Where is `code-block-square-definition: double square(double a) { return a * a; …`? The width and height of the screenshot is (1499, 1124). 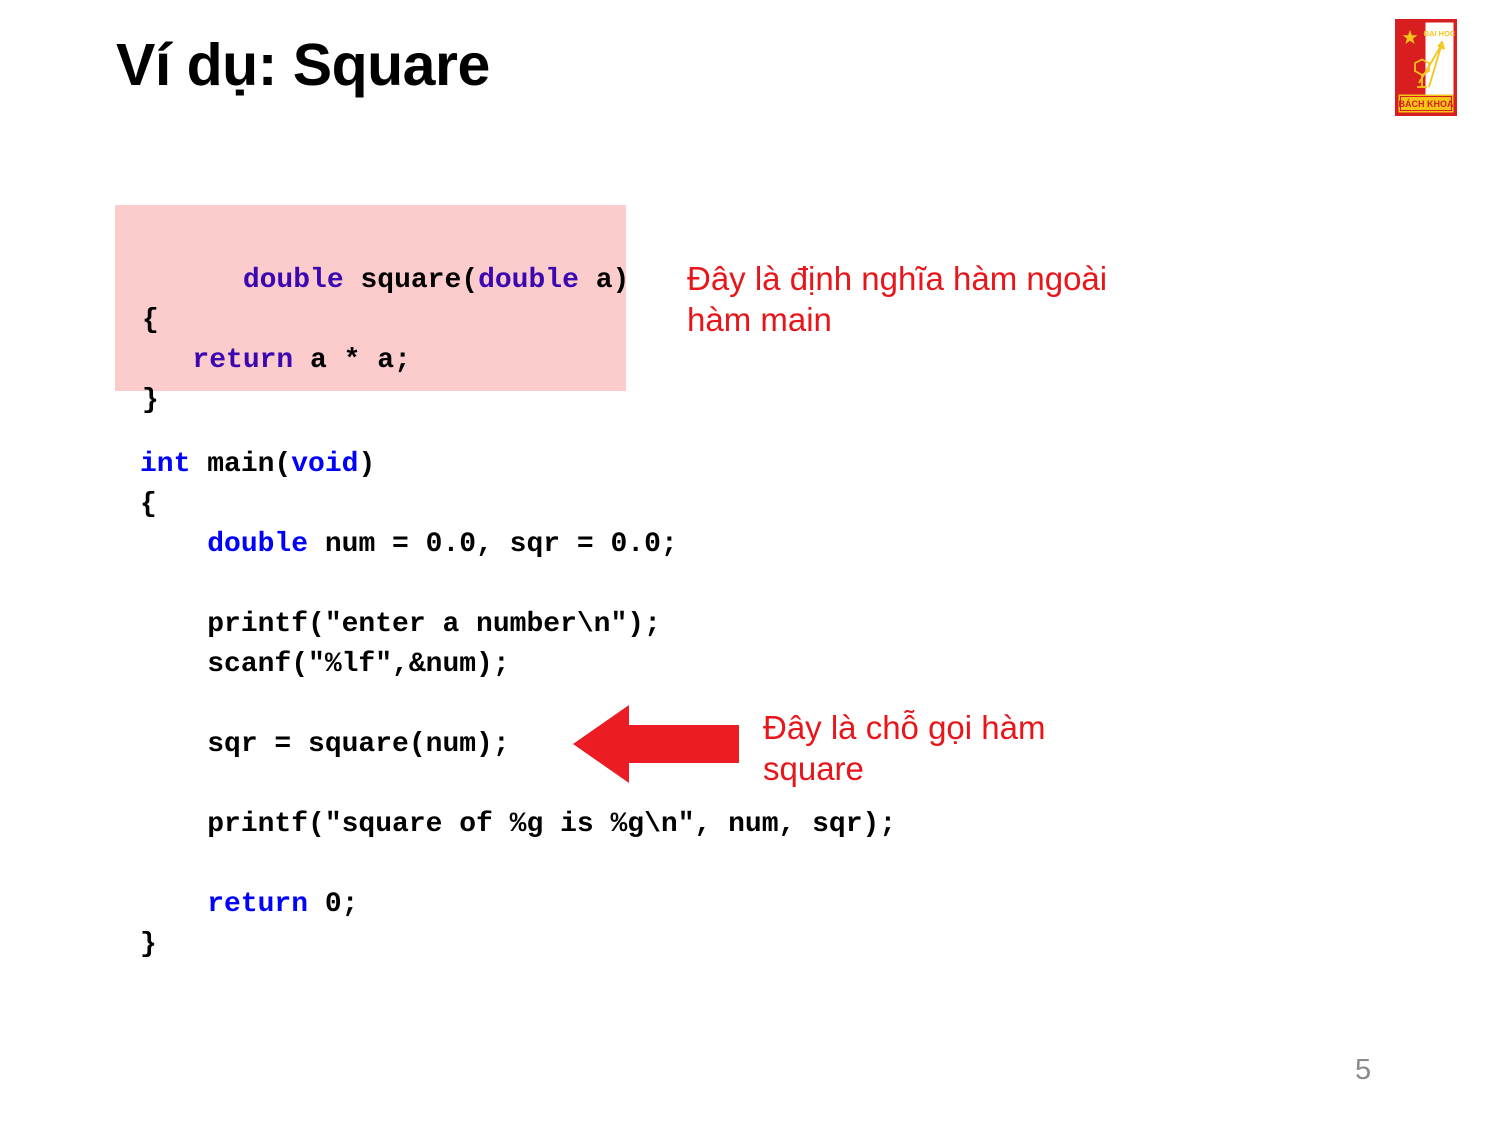 code-block-square-definition: double square(double a) { return a * a; … is located at coordinates (372, 310).